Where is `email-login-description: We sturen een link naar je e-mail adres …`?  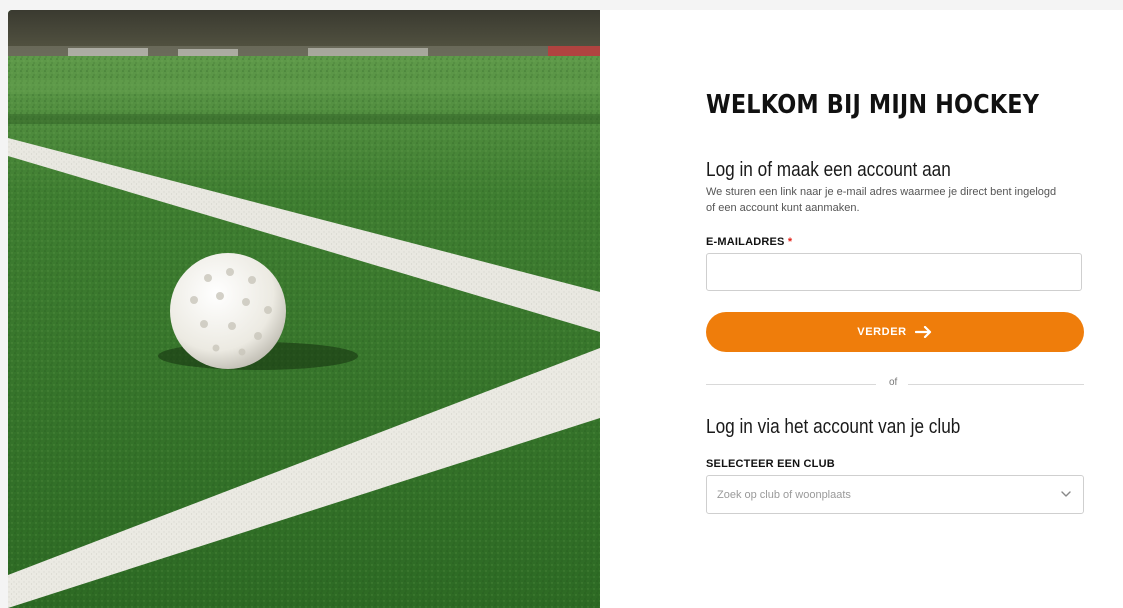 email-login-description: We sturen een link naar je e-mail adres … is located at coordinates (881, 200).